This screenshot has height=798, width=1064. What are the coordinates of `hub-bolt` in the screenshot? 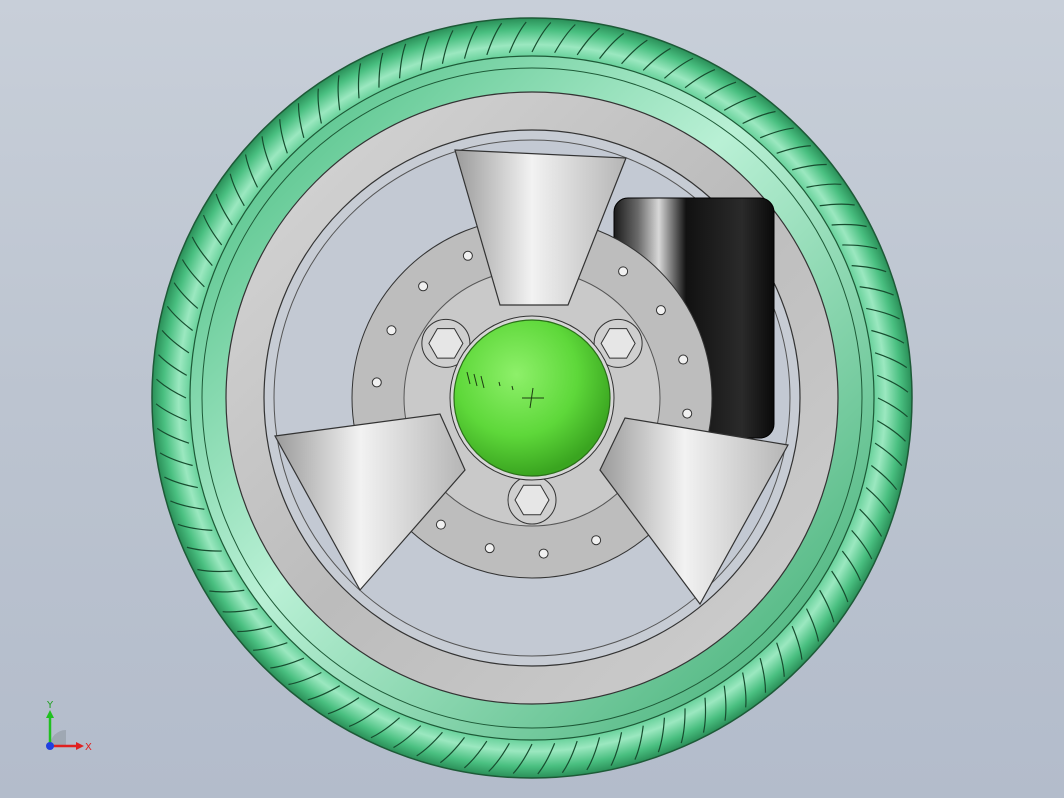 It's located at (532, 500).